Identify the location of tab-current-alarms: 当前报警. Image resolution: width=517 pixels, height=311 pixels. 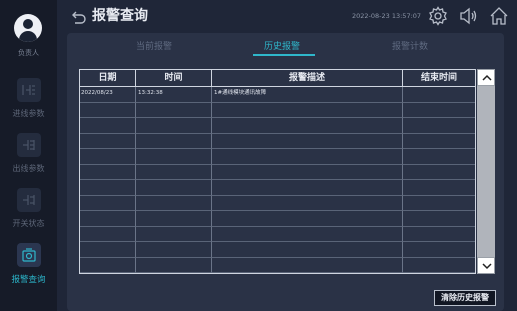
(154, 45).